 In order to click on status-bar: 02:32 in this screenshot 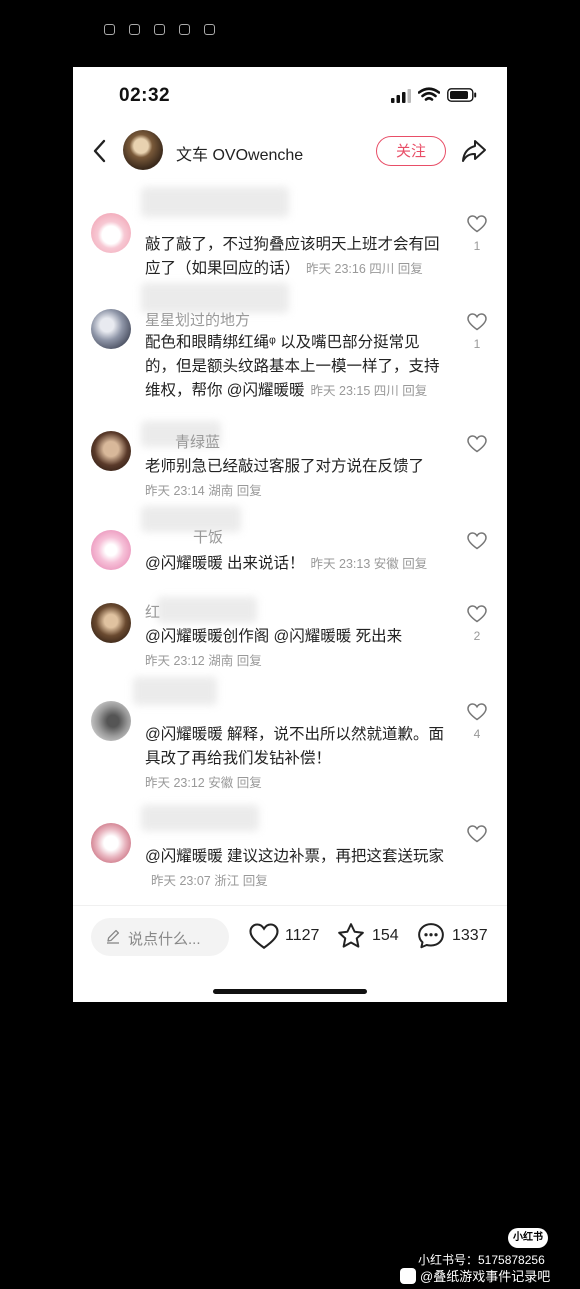, I will do `click(290, 96)`.